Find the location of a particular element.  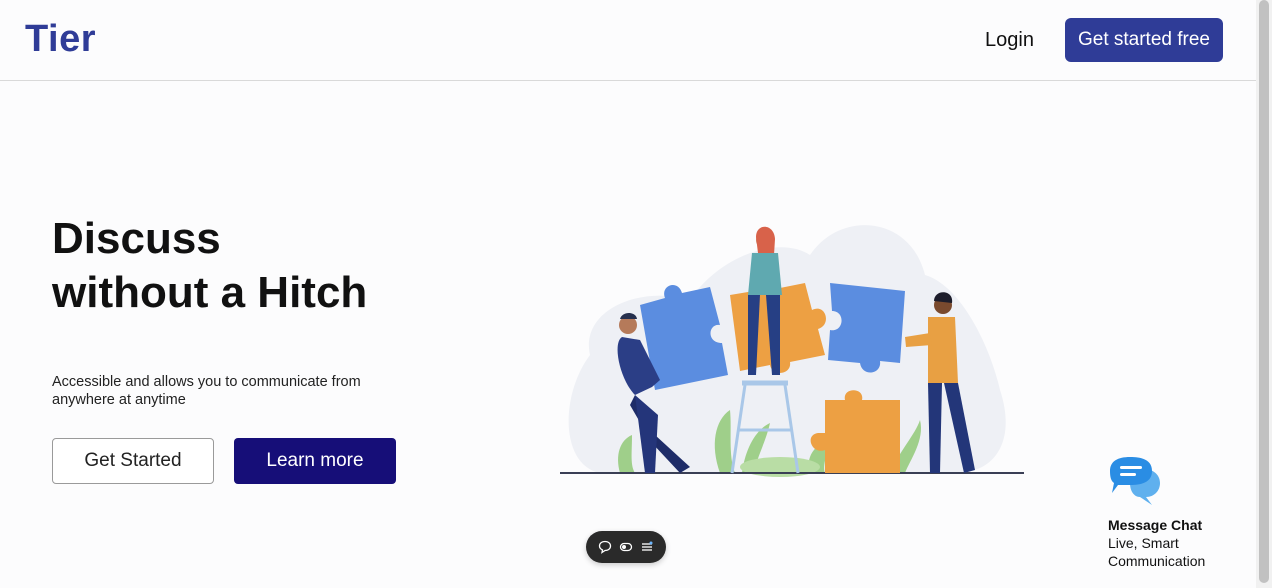

get-started-free-button: Get started free is located at coordinates (1144, 40).